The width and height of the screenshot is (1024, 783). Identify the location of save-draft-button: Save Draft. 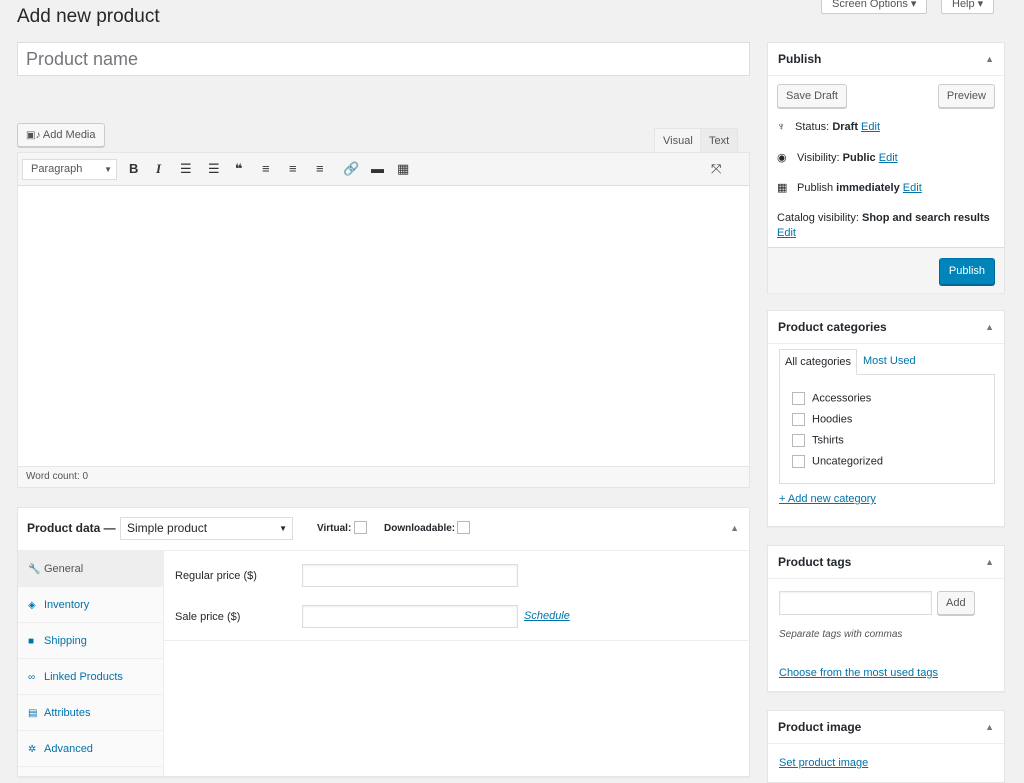
(812, 96).